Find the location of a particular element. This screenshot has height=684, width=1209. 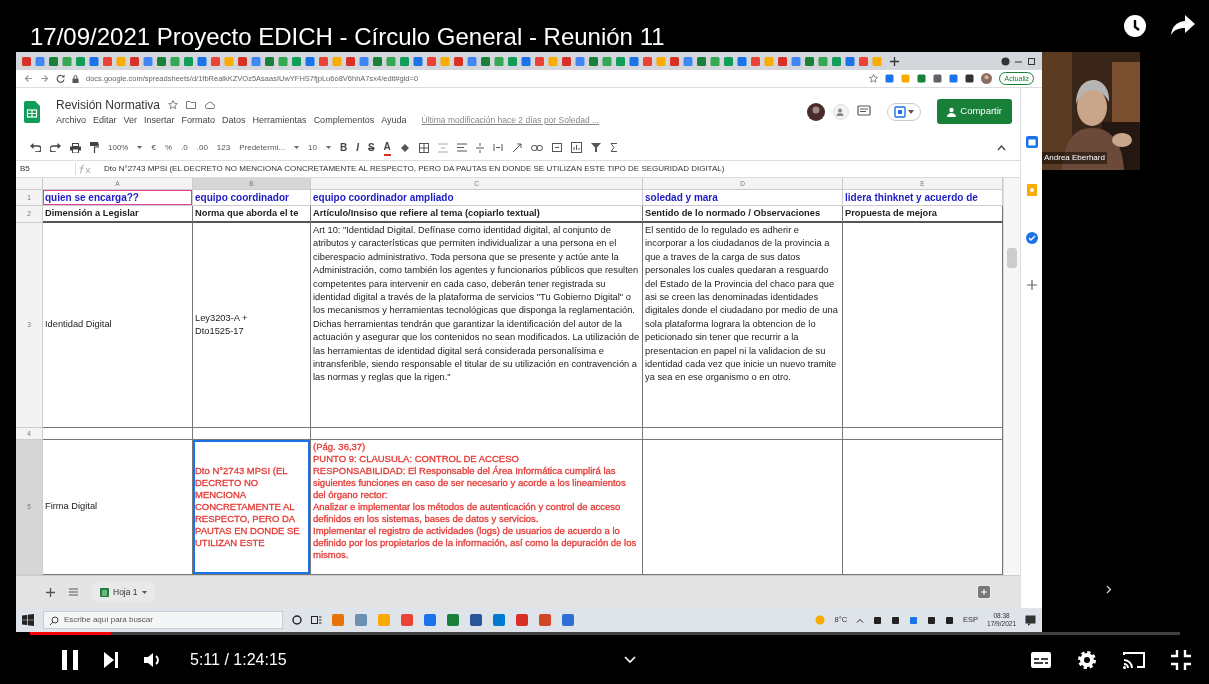

menu-item: Ver is located at coordinates (130, 120).